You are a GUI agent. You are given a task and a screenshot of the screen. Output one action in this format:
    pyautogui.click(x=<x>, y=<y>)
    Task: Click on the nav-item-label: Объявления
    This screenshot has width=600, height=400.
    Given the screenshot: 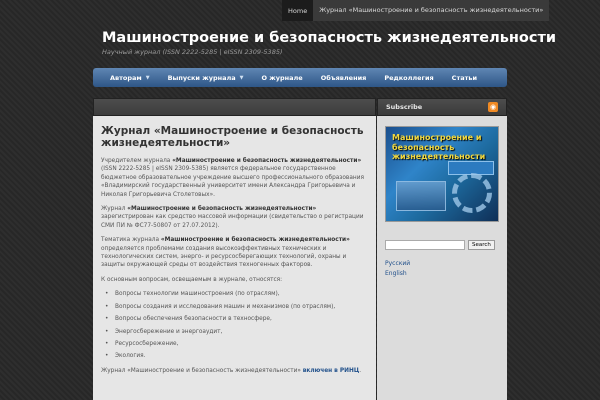 What is the action you would take?
    pyautogui.click(x=343, y=77)
    